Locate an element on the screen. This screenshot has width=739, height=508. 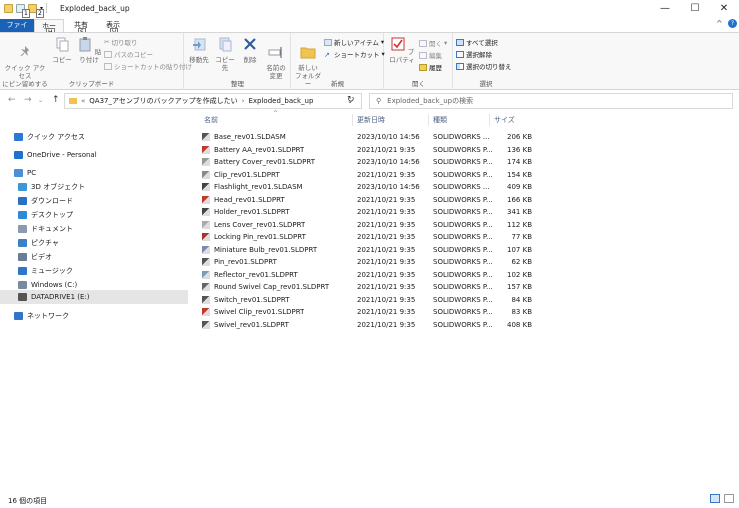
column-type-label: 種類 is located at coordinates (440, 120).